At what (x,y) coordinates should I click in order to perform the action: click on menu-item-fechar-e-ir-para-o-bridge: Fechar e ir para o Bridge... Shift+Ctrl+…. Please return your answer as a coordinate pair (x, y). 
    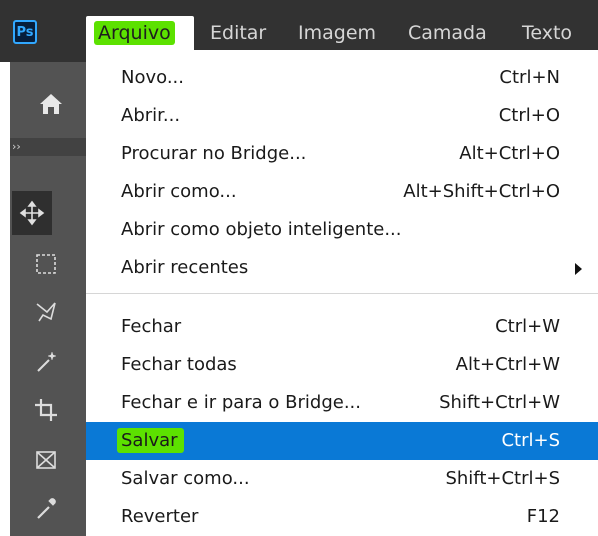
    Looking at the image, I should click on (342, 403).